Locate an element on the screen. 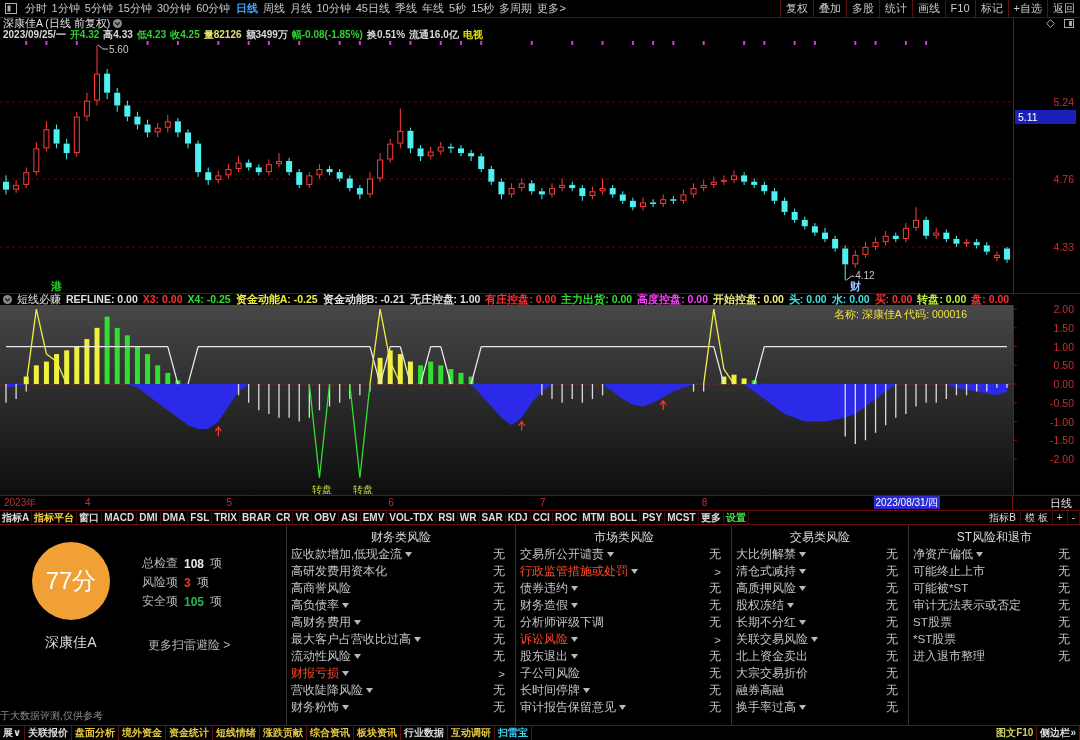 Image resolution: width=1080 pixels, height=740 pixels. bottom-tab: 行业数据 is located at coordinates (425, 733).